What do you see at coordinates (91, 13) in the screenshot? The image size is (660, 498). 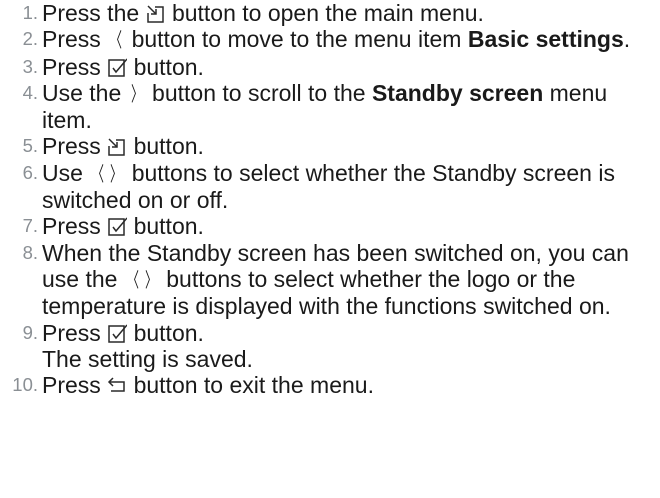 I see `step-text: Press the` at bounding box center [91, 13].